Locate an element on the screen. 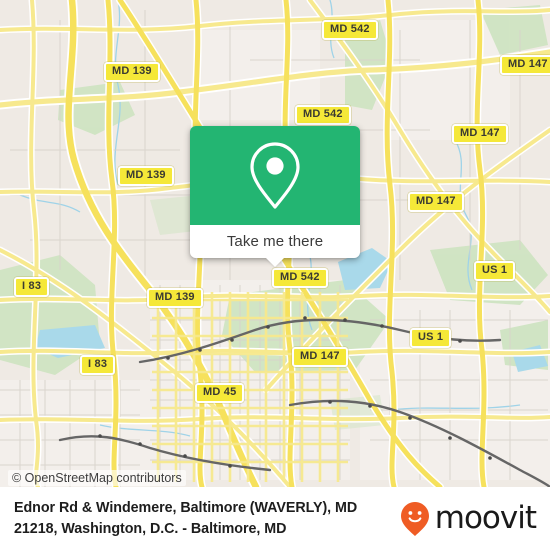  location-popup-card: Take me there is located at coordinates (275, 196).